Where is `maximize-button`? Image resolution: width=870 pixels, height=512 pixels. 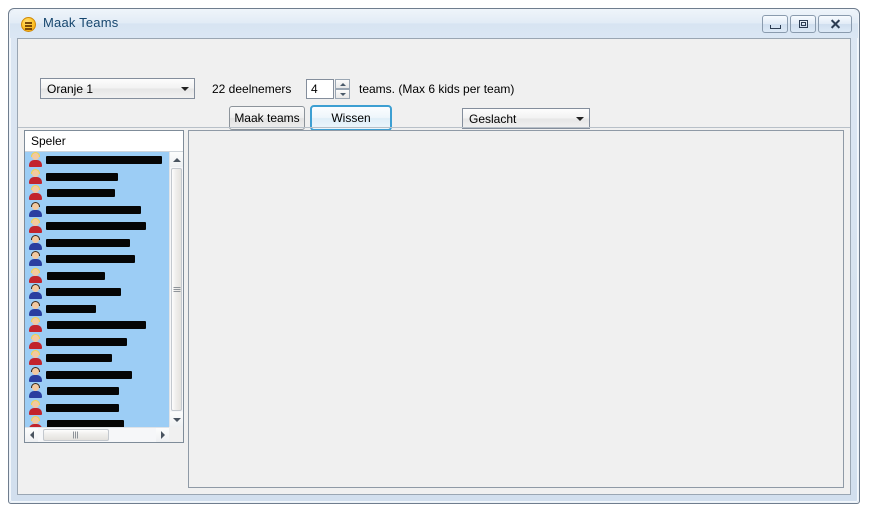
maximize-button is located at coordinates (803, 24).